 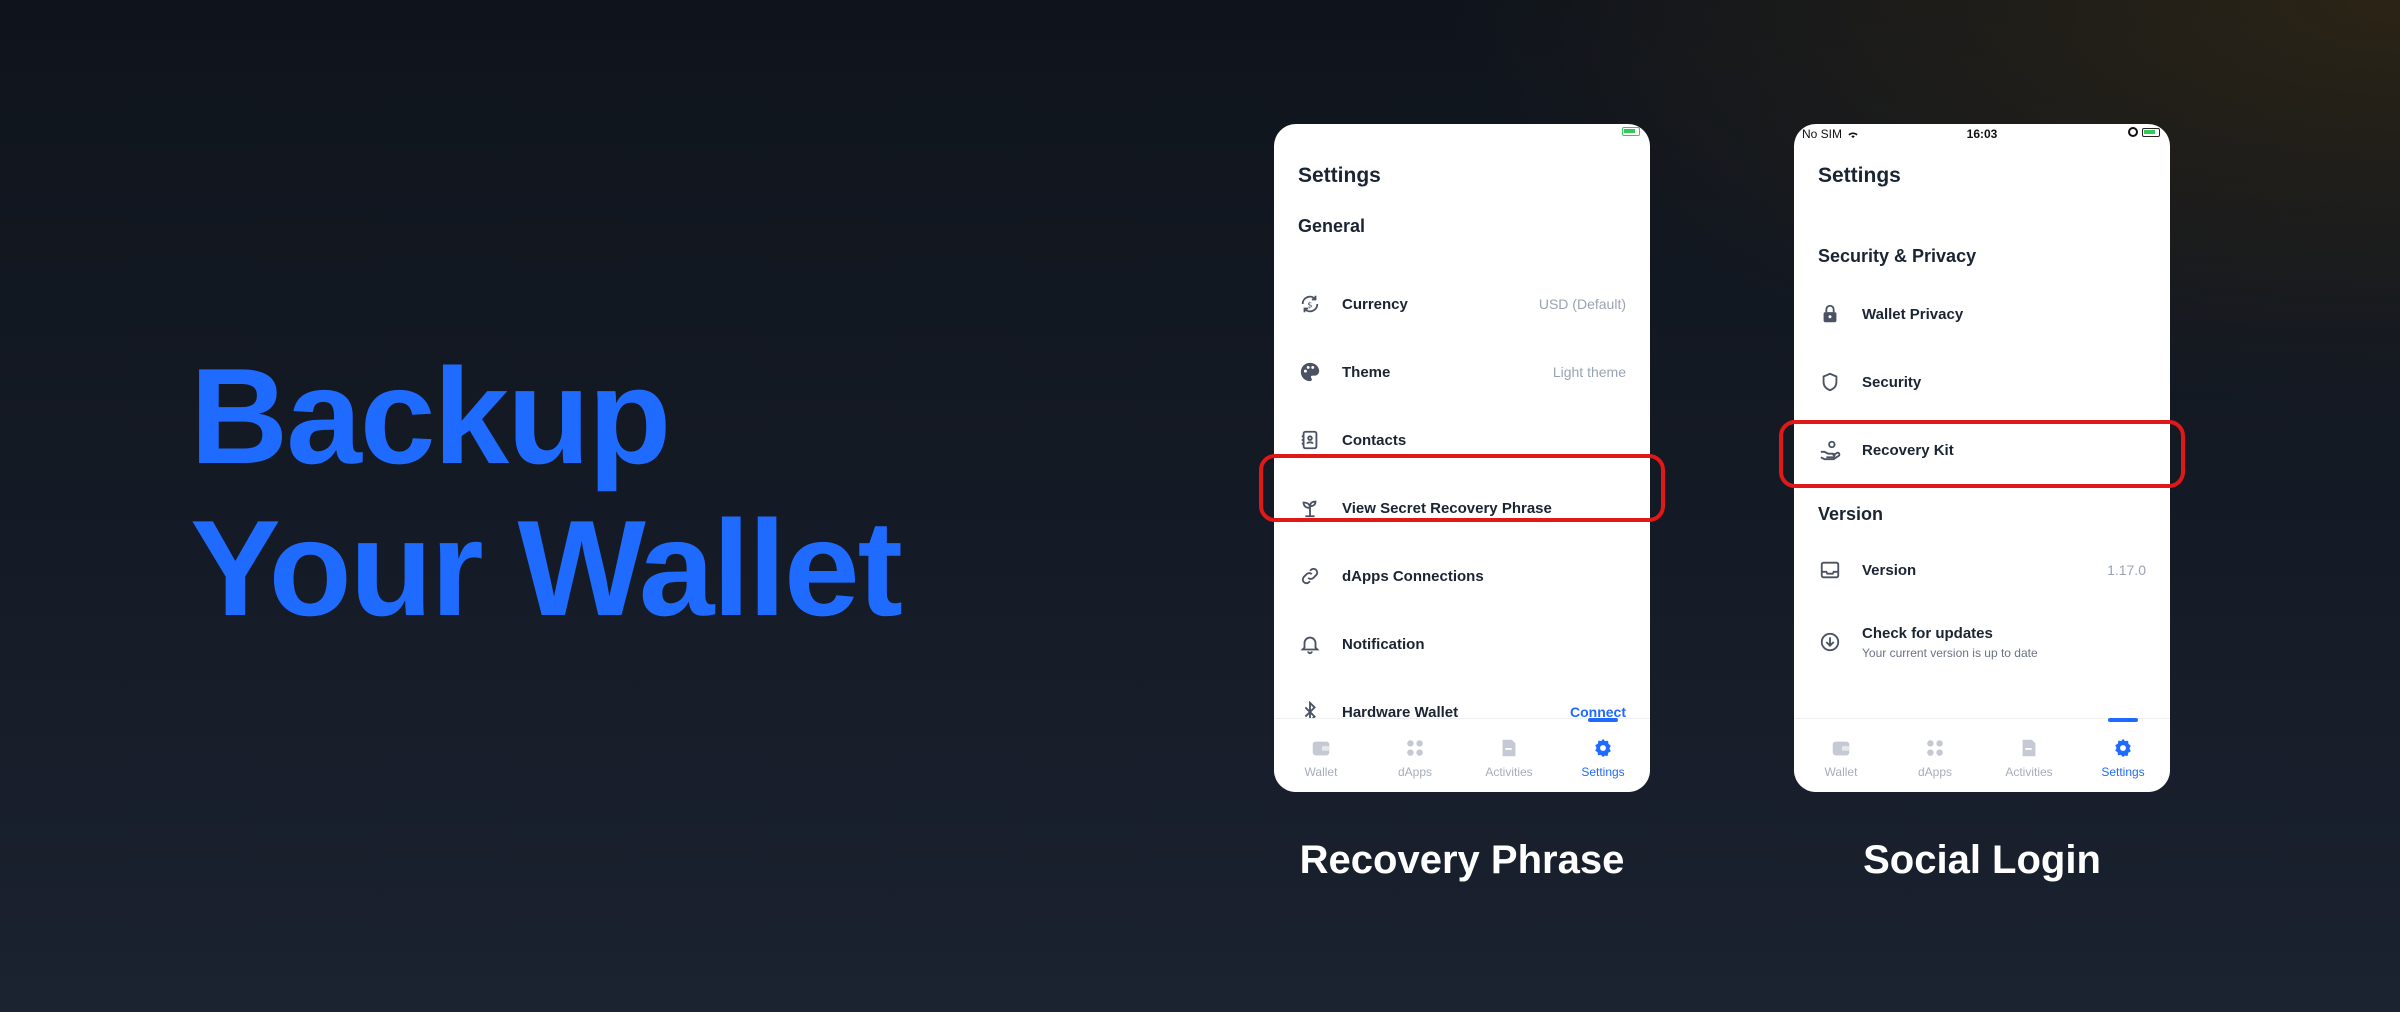 I want to click on row-label: Theme, so click(x=1366, y=372).